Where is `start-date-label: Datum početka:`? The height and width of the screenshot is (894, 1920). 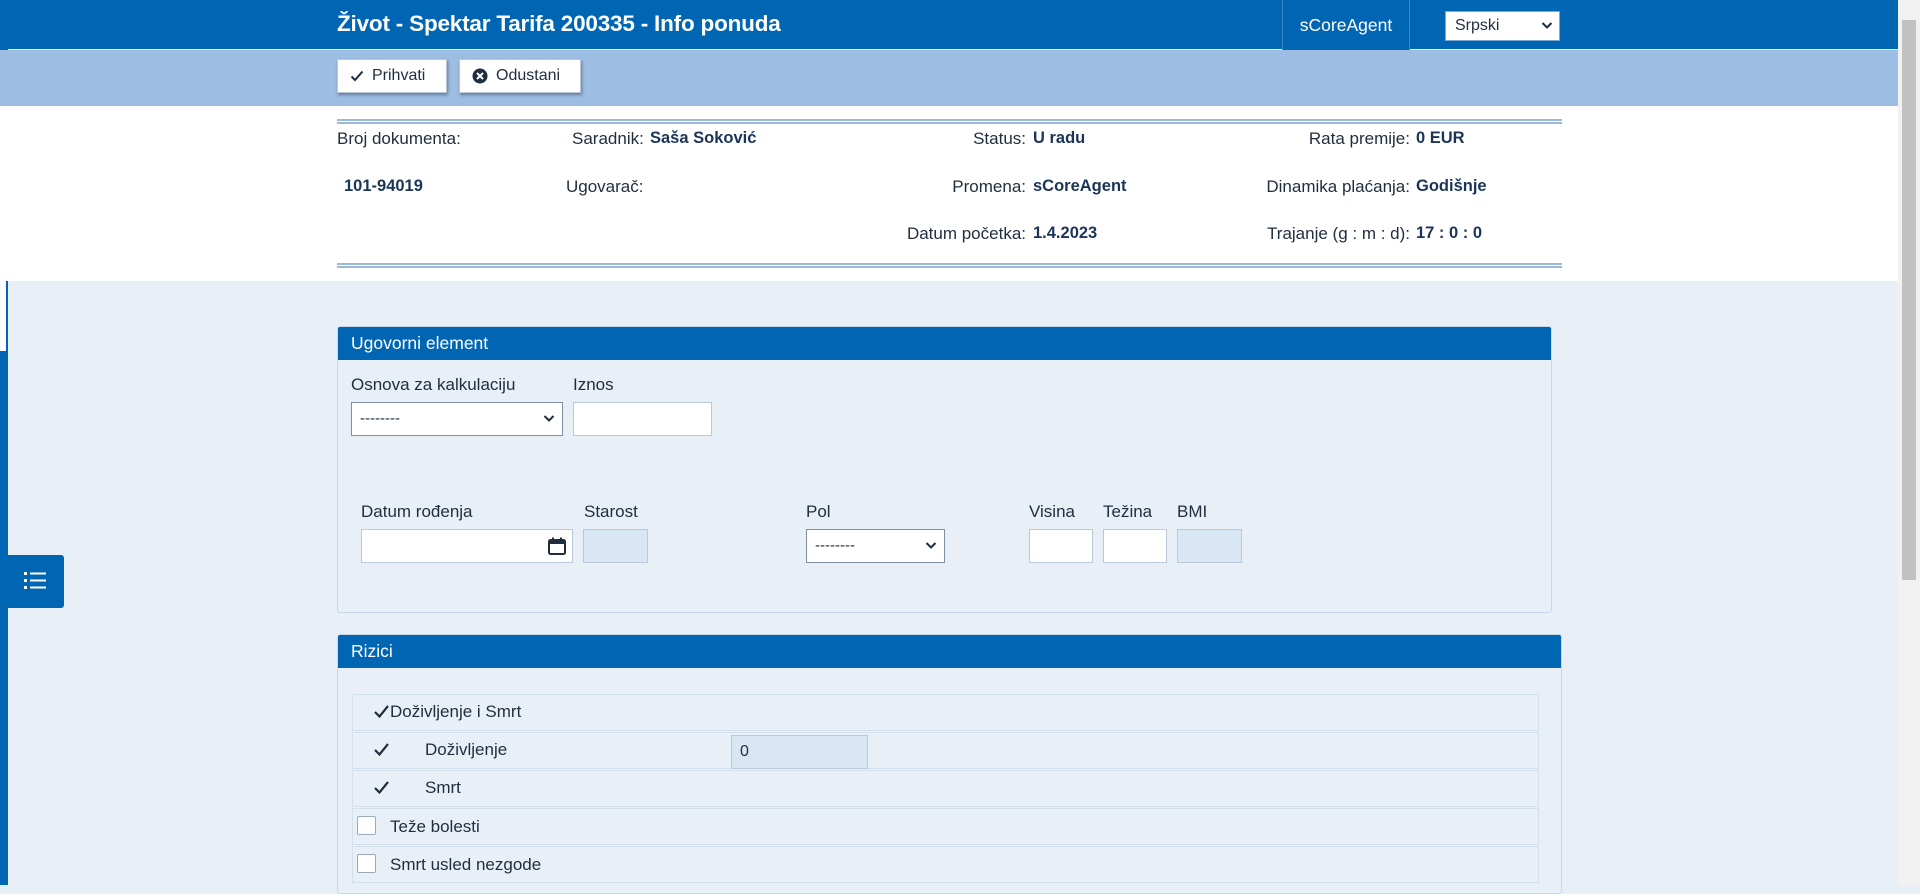
start-date-label: Datum početka: is located at coordinates (966, 233).